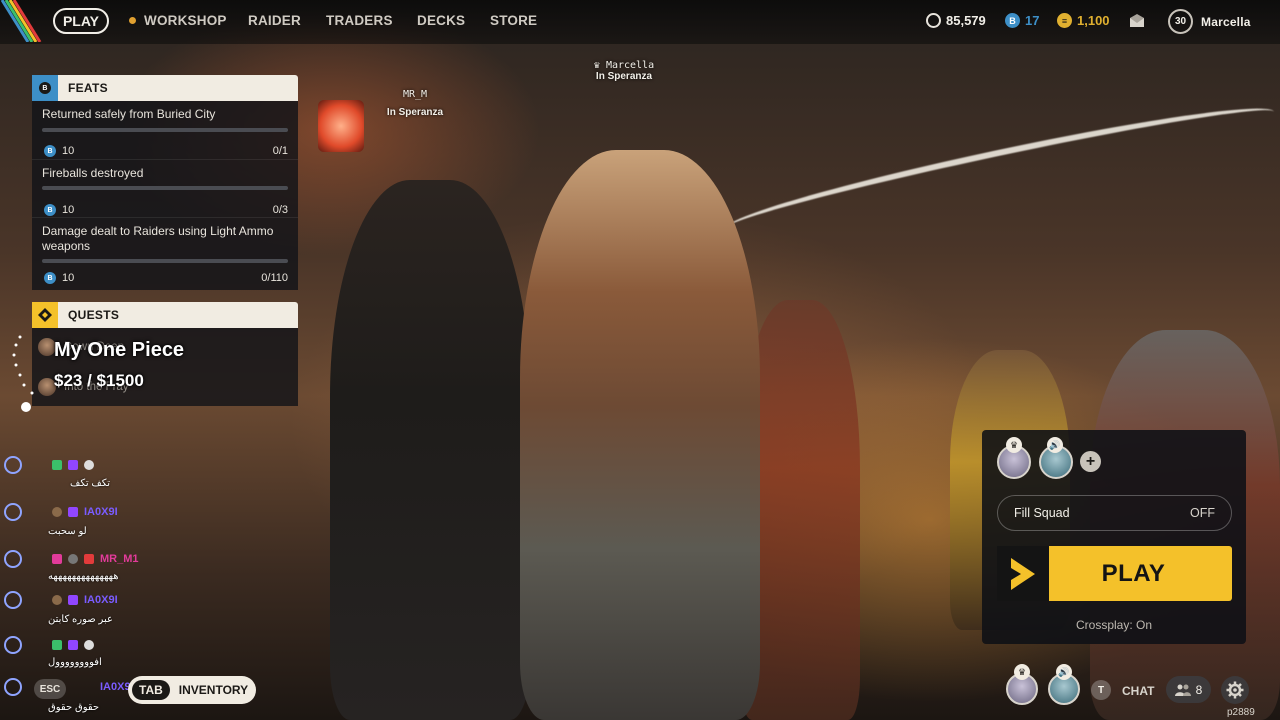 The image size is (1280, 720). What do you see at coordinates (274, 20) in the screenshot?
I see `nav-raider: RAIDER` at bounding box center [274, 20].